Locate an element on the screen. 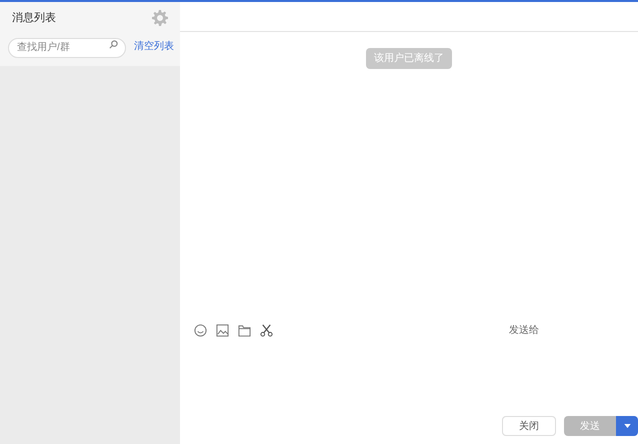 The width and height of the screenshot is (638, 444). image-icon is located at coordinates (222, 330).